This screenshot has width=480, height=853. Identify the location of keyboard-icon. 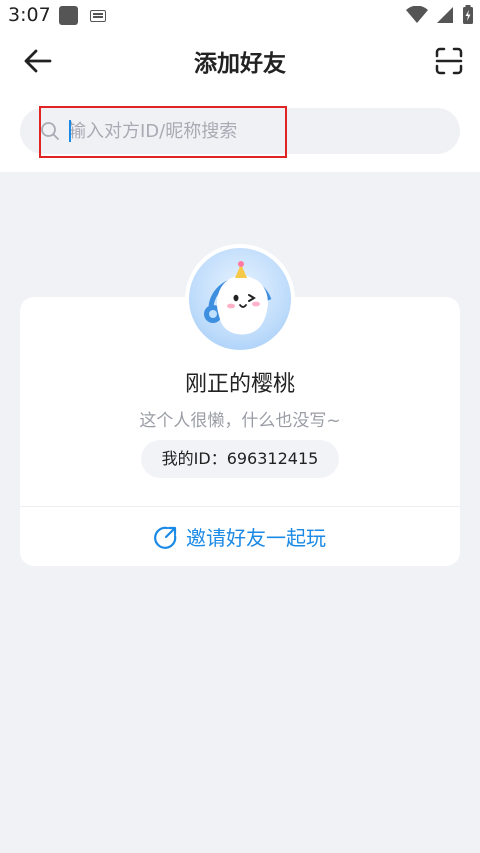
(98, 16).